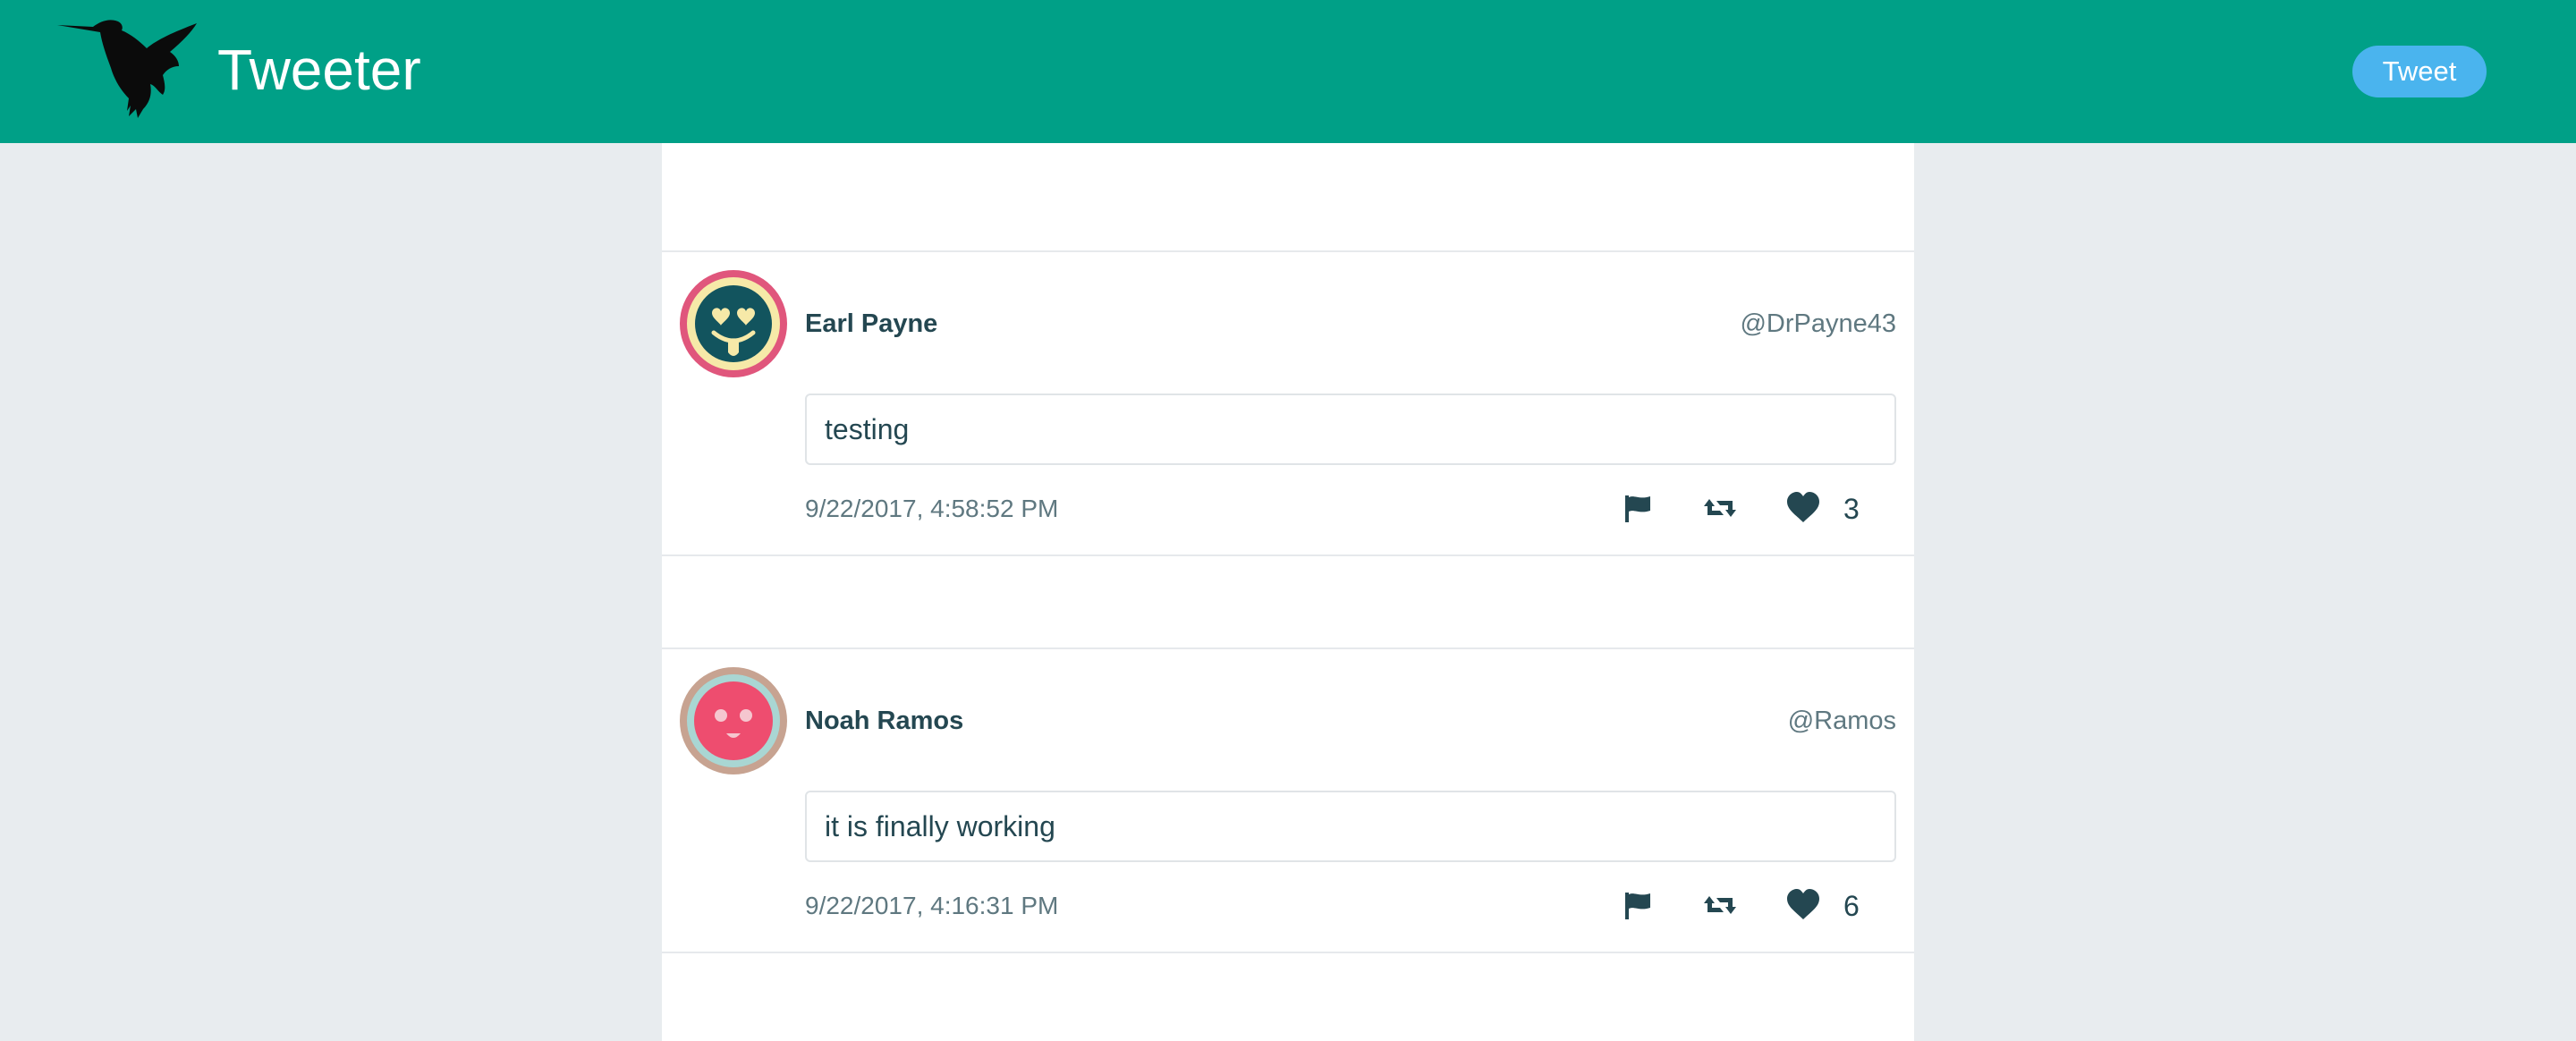  Describe the element at coordinates (1841, 721) in the screenshot. I see `user-handle: @Ramos` at that location.